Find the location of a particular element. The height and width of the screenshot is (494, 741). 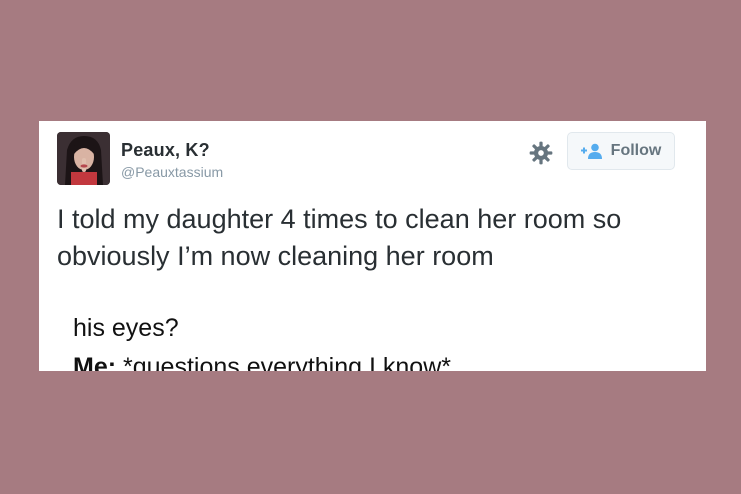

follow-label: Follow is located at coordinates (636, 150).